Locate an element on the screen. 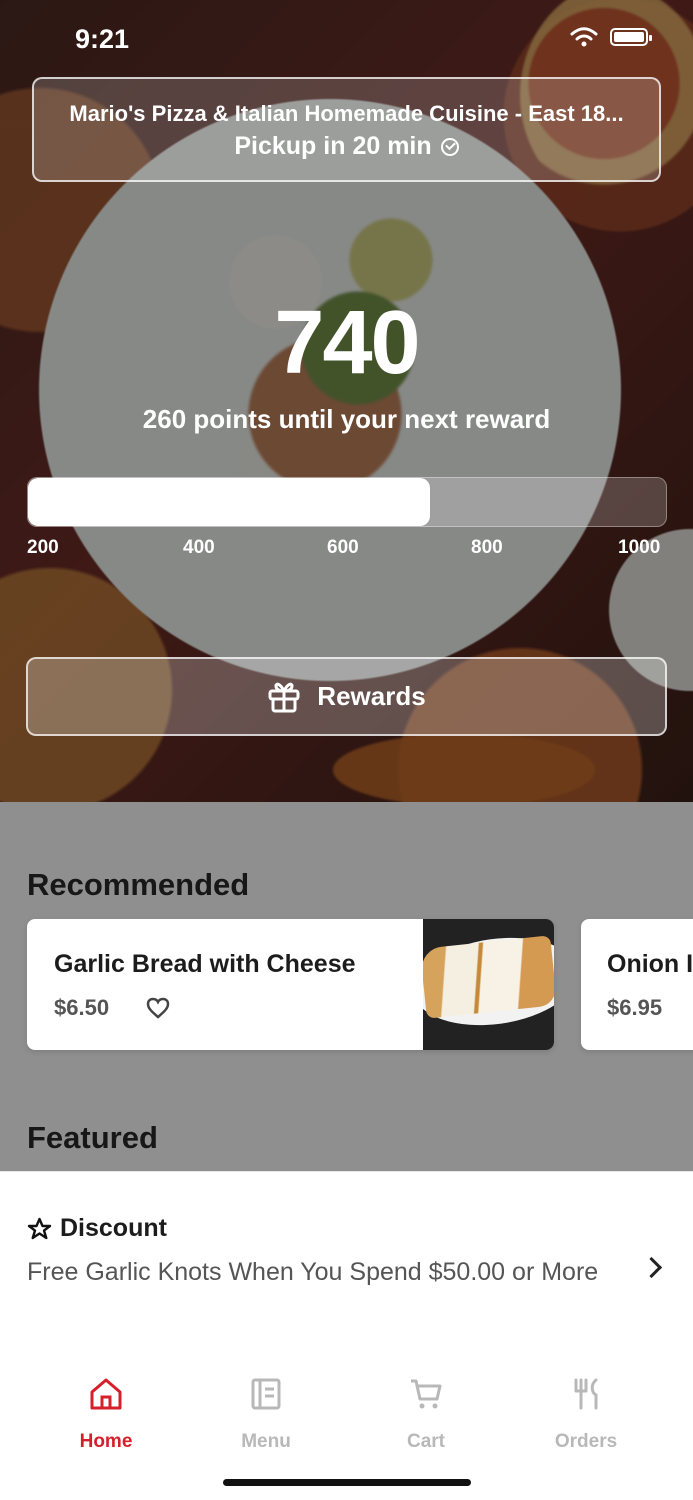 The height and width of the screenshot is (1500, 693). recommended-item-price: $6.95 is located at coordinates (635, 1007).